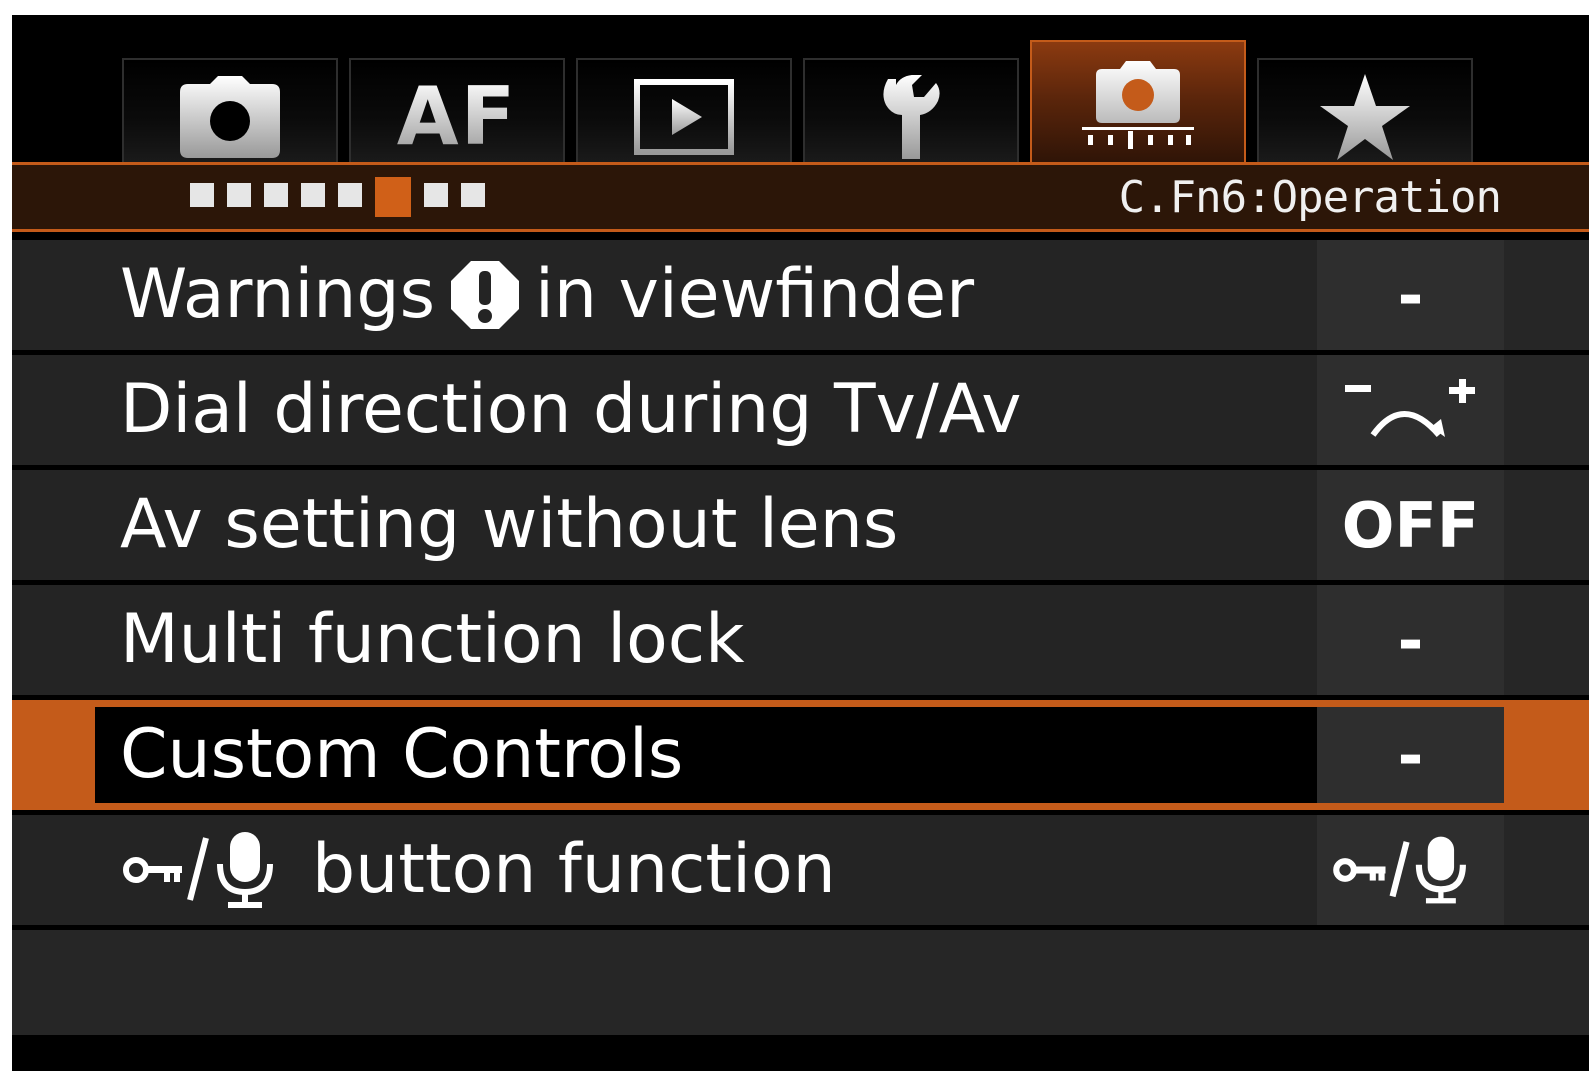 The image size is (1589, 1071). I want to click on page-indicator, so click(337, 197).